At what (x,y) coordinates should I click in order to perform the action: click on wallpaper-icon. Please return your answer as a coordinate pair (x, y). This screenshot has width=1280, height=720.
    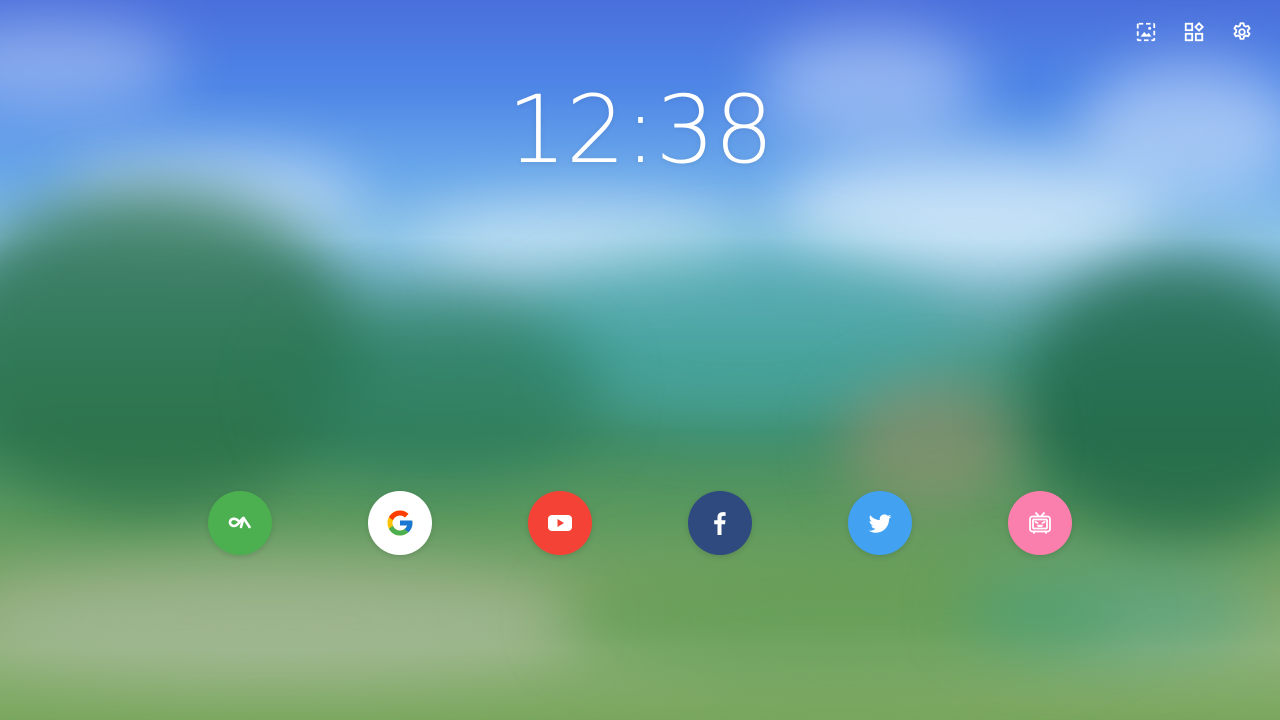
    Looking at the image, I should click on (1146, 32).